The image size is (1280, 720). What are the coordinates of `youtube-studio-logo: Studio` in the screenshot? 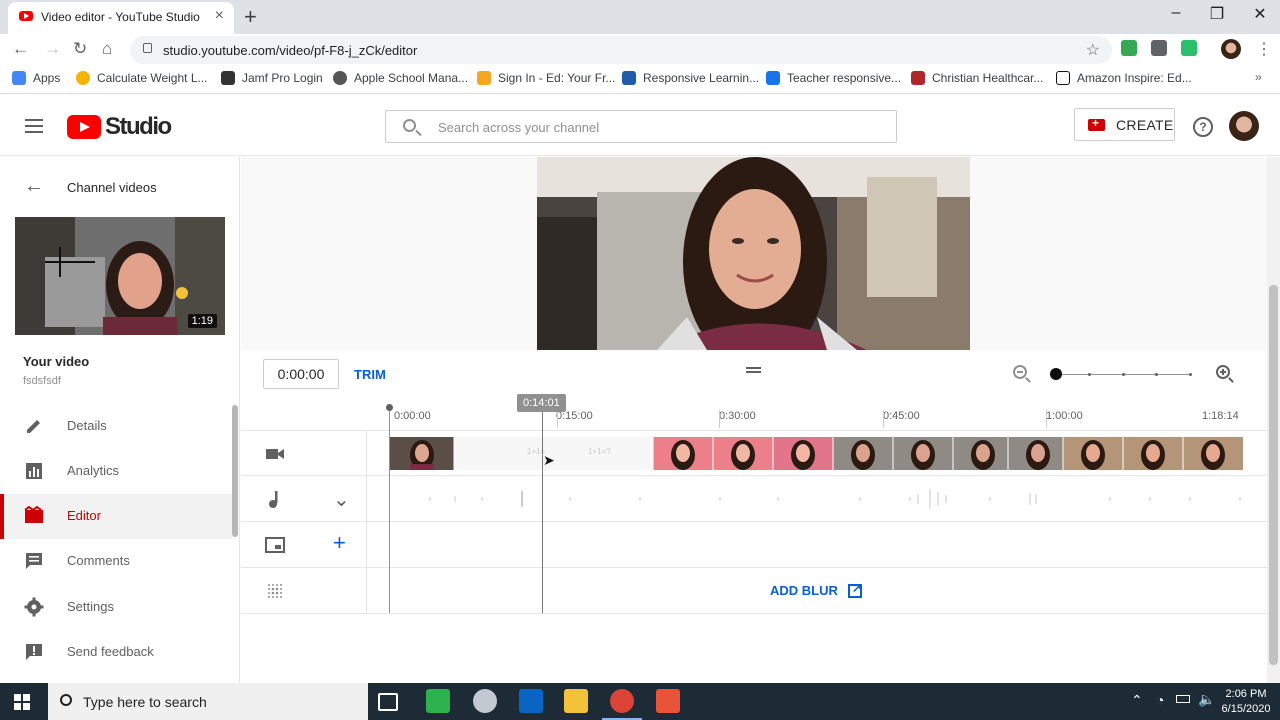 It's located at (119, 127).